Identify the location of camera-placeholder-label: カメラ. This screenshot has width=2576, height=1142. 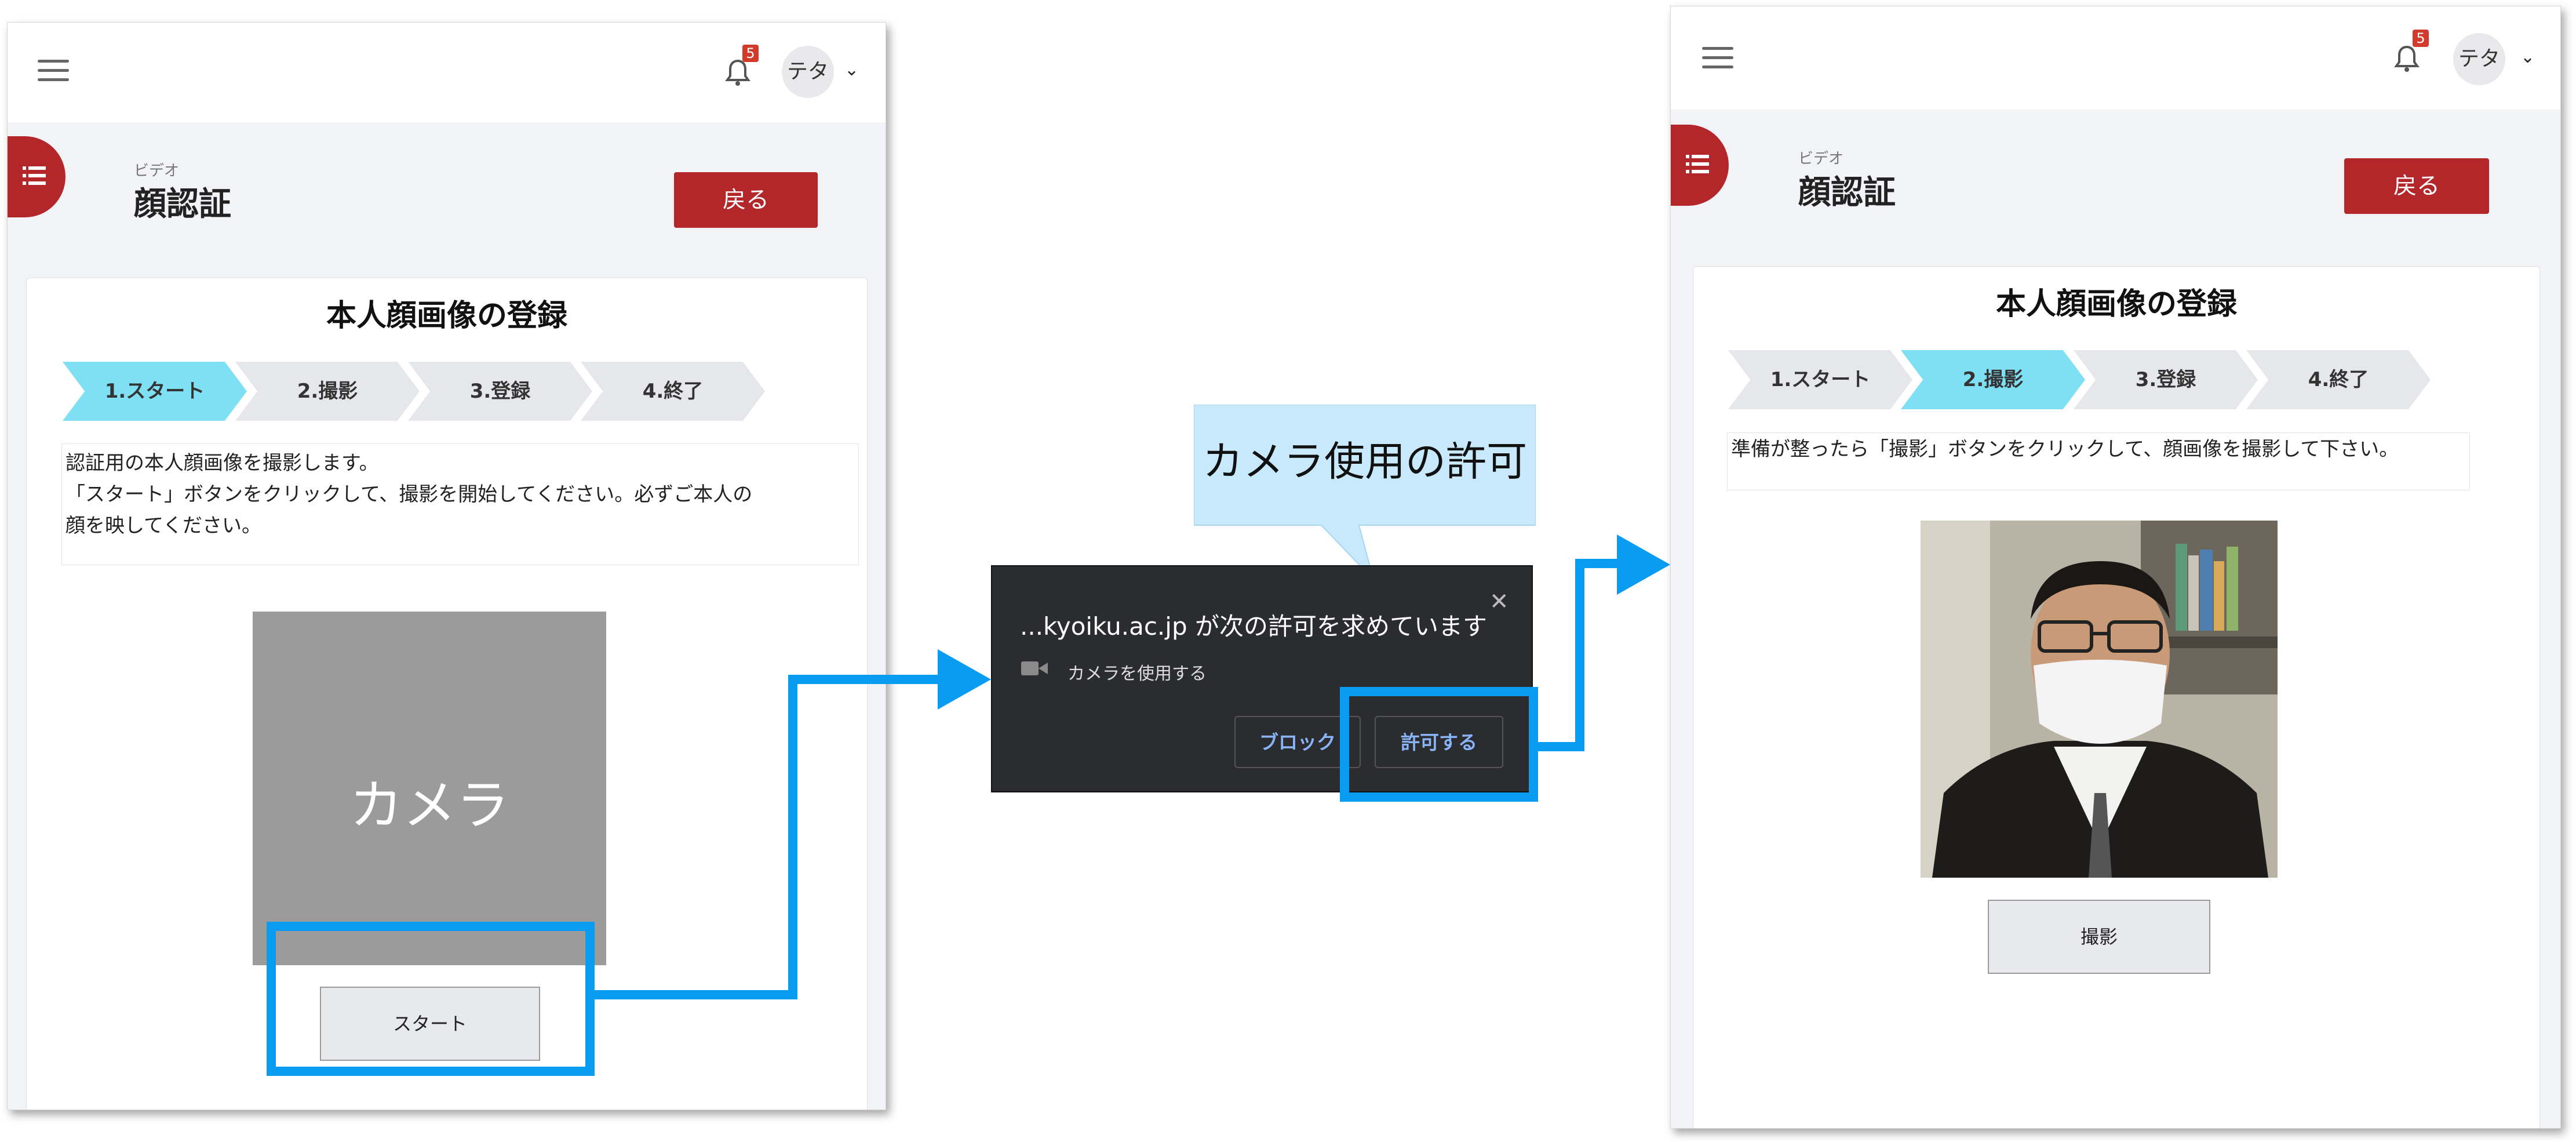
(429, 806).